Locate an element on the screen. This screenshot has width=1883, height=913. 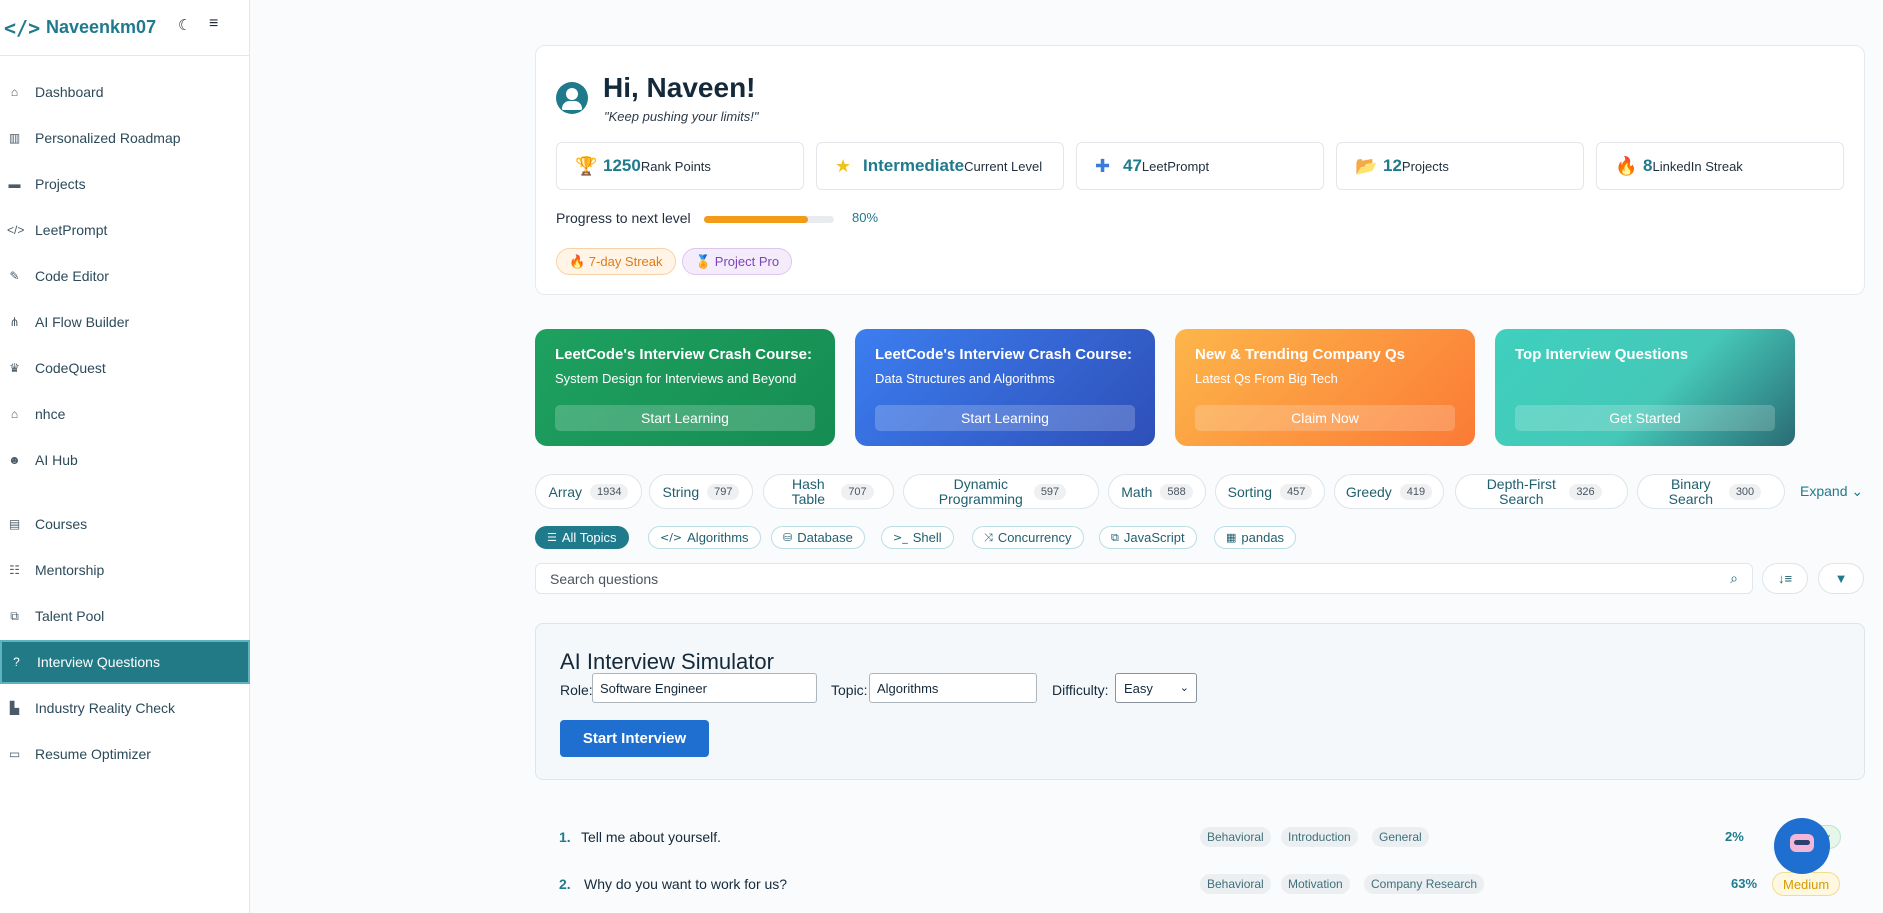
sidebar-item-interview-questions: ? Interview Questions is located at coordinates (125, 662).